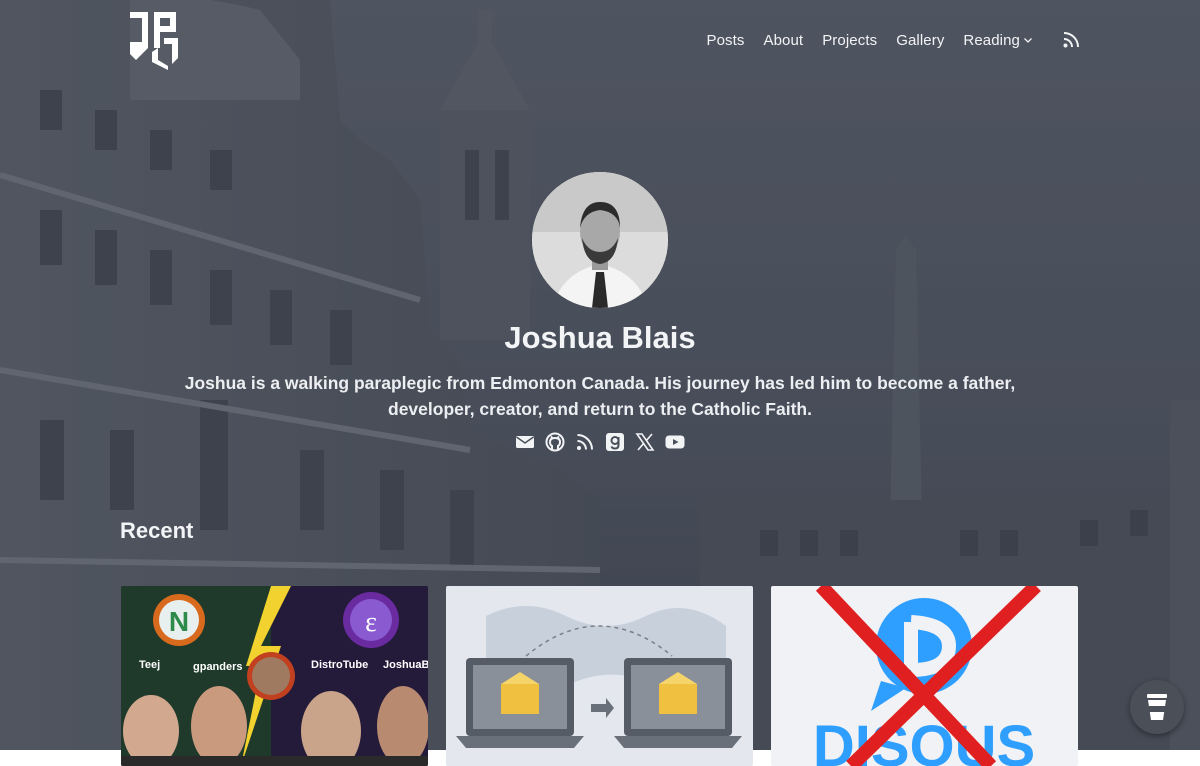 The image size is (1200, 766). What do you see at coordinates (371, 622) in the screenshot?
I see `svg-text: ε` at bounding box center [371, 622].